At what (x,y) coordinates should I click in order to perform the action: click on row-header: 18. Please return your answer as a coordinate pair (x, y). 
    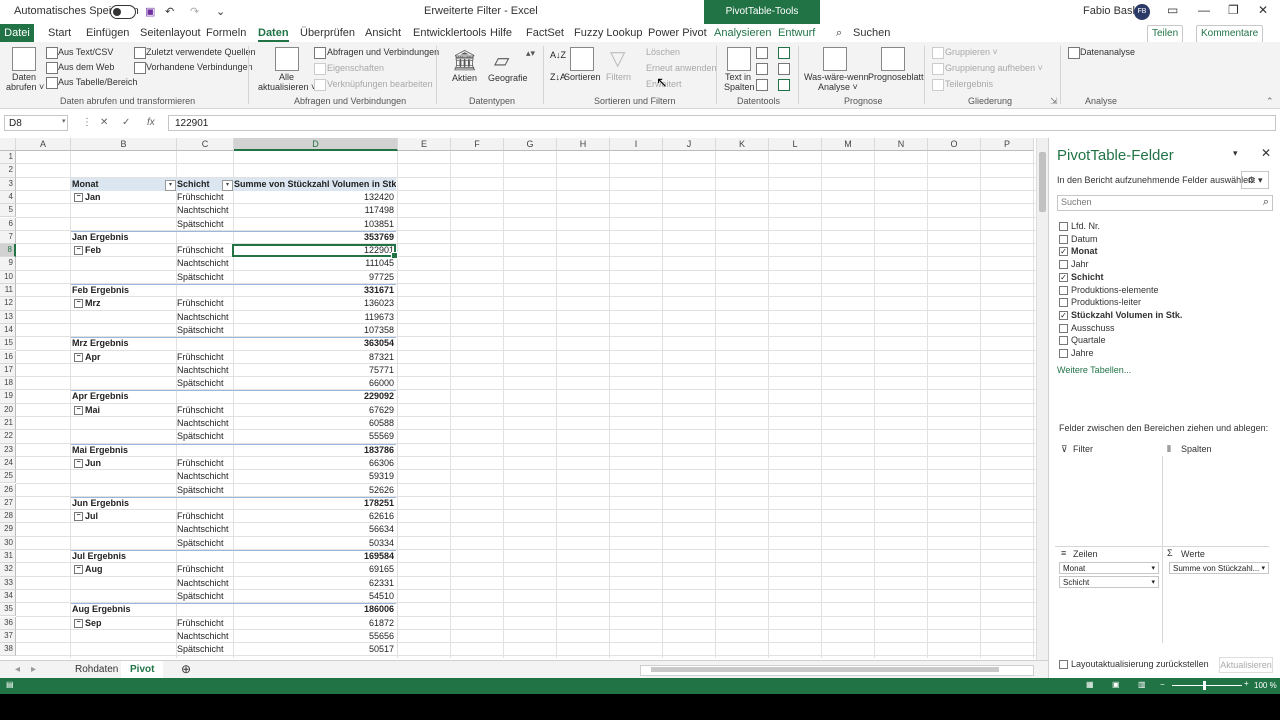
    Looking at the image, I should click on (8, 384).